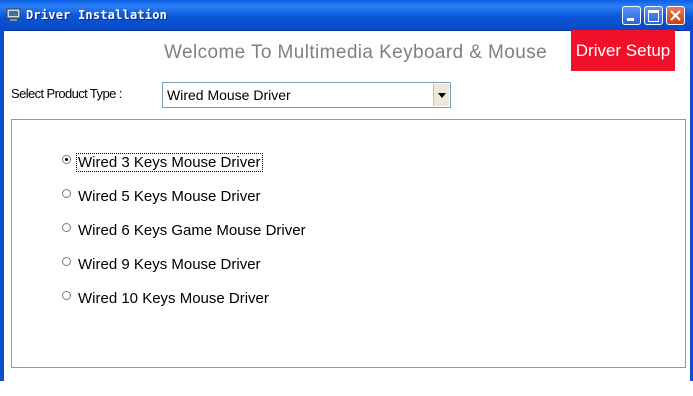 This screenshot has width=693, height=396. Describe the element at coordinates (13, 14) in the screenshot. I see `app-icon` at that location.